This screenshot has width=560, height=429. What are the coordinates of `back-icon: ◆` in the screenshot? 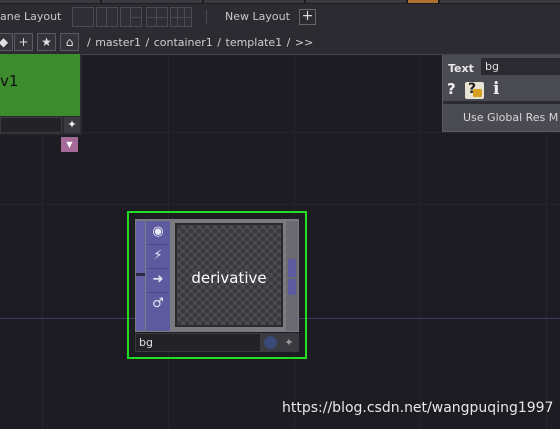 It's located at (4, 42).